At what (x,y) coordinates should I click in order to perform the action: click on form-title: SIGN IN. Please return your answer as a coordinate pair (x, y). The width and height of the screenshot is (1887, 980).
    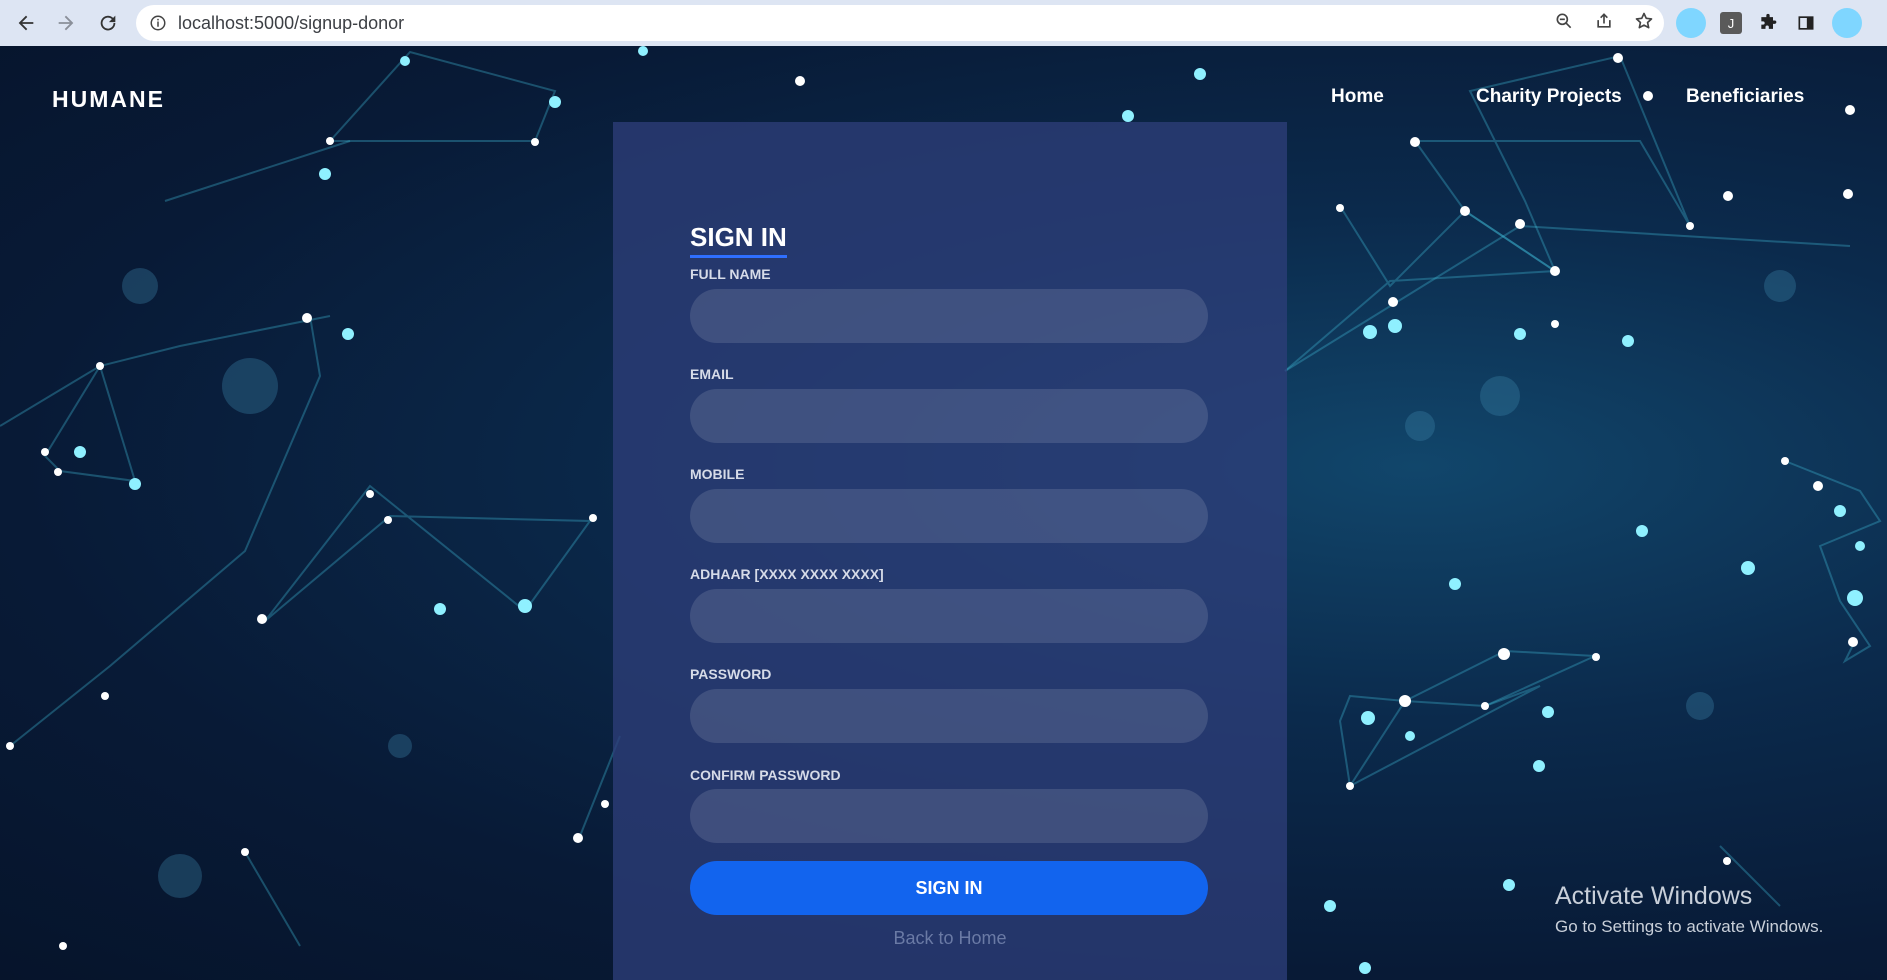
    Looking at the image, I should click on (738, 240).